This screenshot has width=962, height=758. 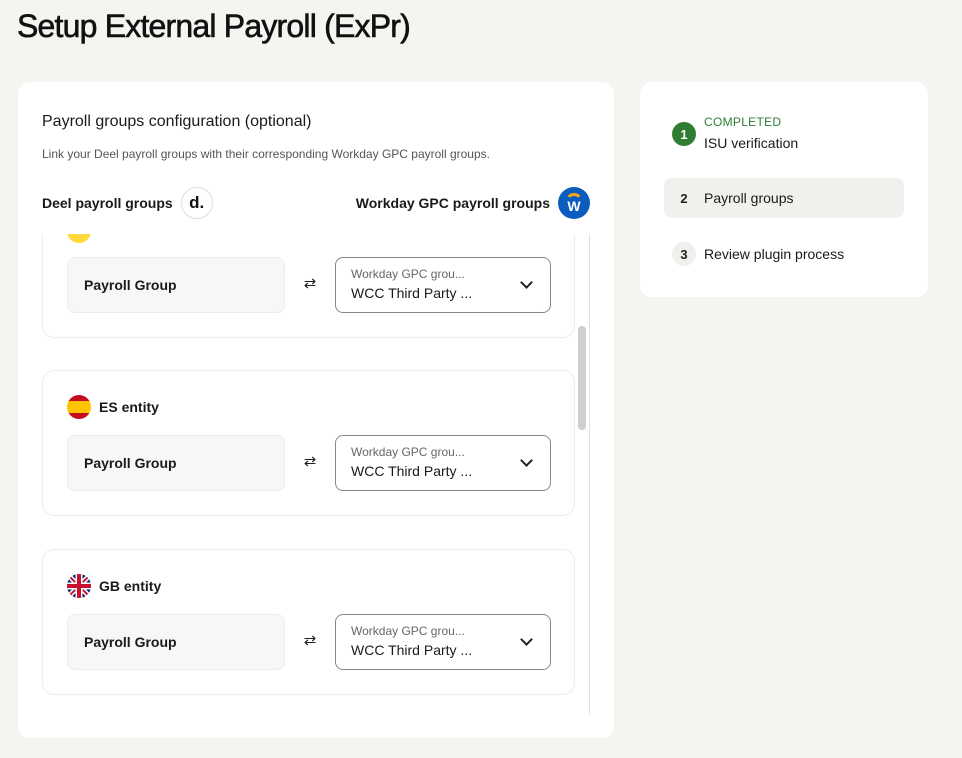 I want to click on step-label: Payroll groups, so click(x=749, y=198).